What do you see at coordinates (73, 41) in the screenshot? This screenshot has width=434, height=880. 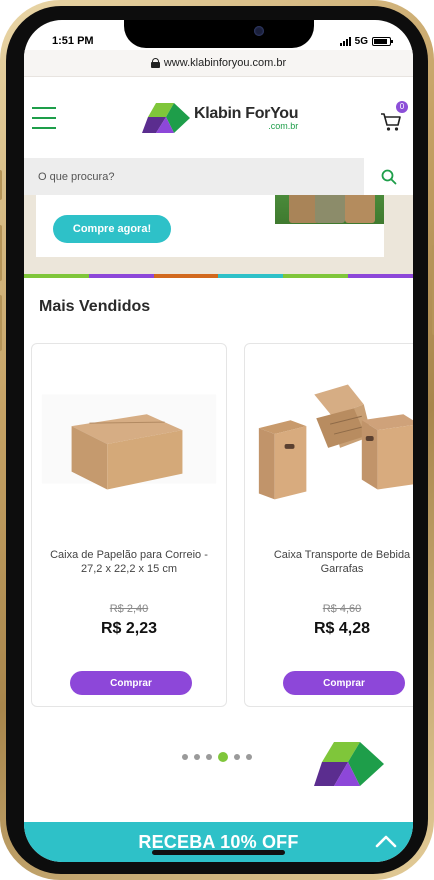 I see `status-time: 1:51 PM` at bounding box center [73, 41].